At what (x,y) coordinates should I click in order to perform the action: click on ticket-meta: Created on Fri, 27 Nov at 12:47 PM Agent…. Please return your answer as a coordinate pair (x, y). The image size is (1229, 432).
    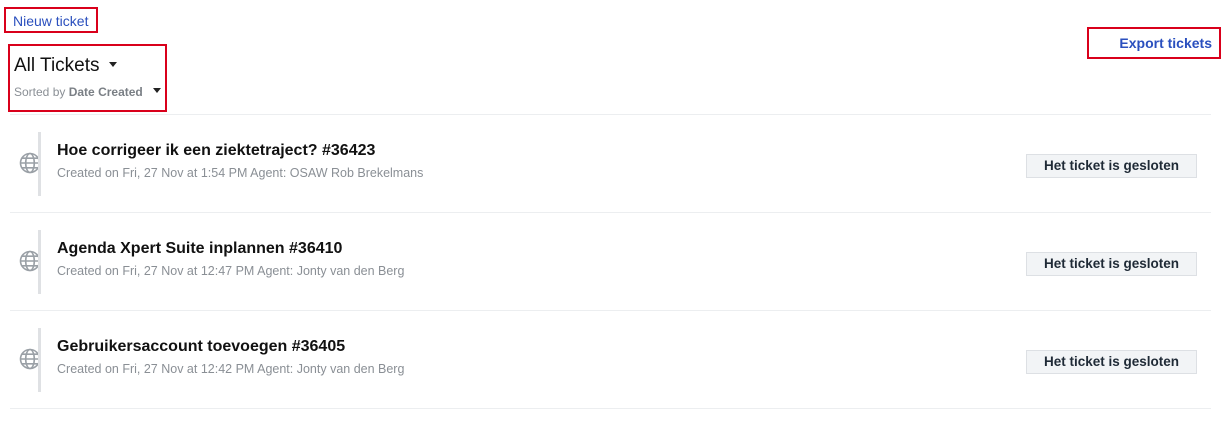
    Looking at the image, I should click on (231, 271).